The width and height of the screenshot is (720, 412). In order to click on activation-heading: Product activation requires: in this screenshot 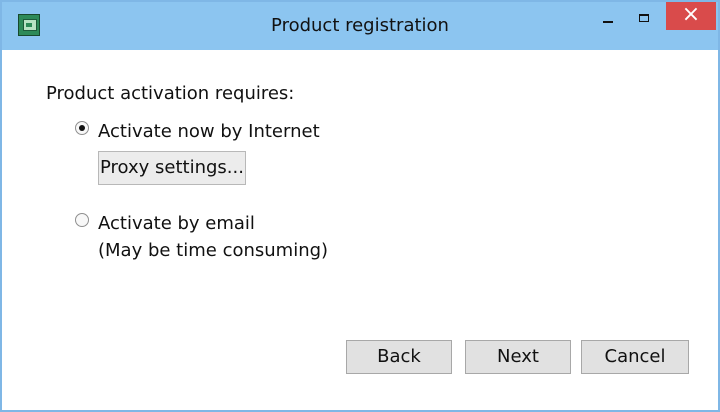, I will do `click(170, 93)`.